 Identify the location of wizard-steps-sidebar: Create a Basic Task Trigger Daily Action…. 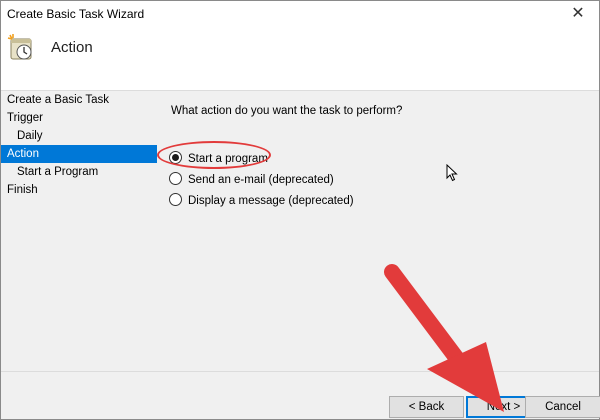
(79, 145).